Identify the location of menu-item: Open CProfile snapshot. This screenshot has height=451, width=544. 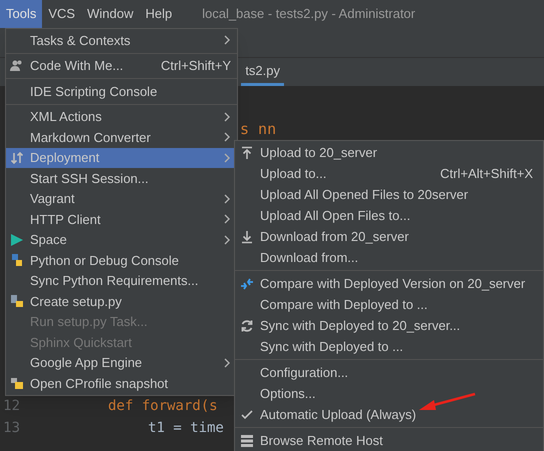
(121, 383).